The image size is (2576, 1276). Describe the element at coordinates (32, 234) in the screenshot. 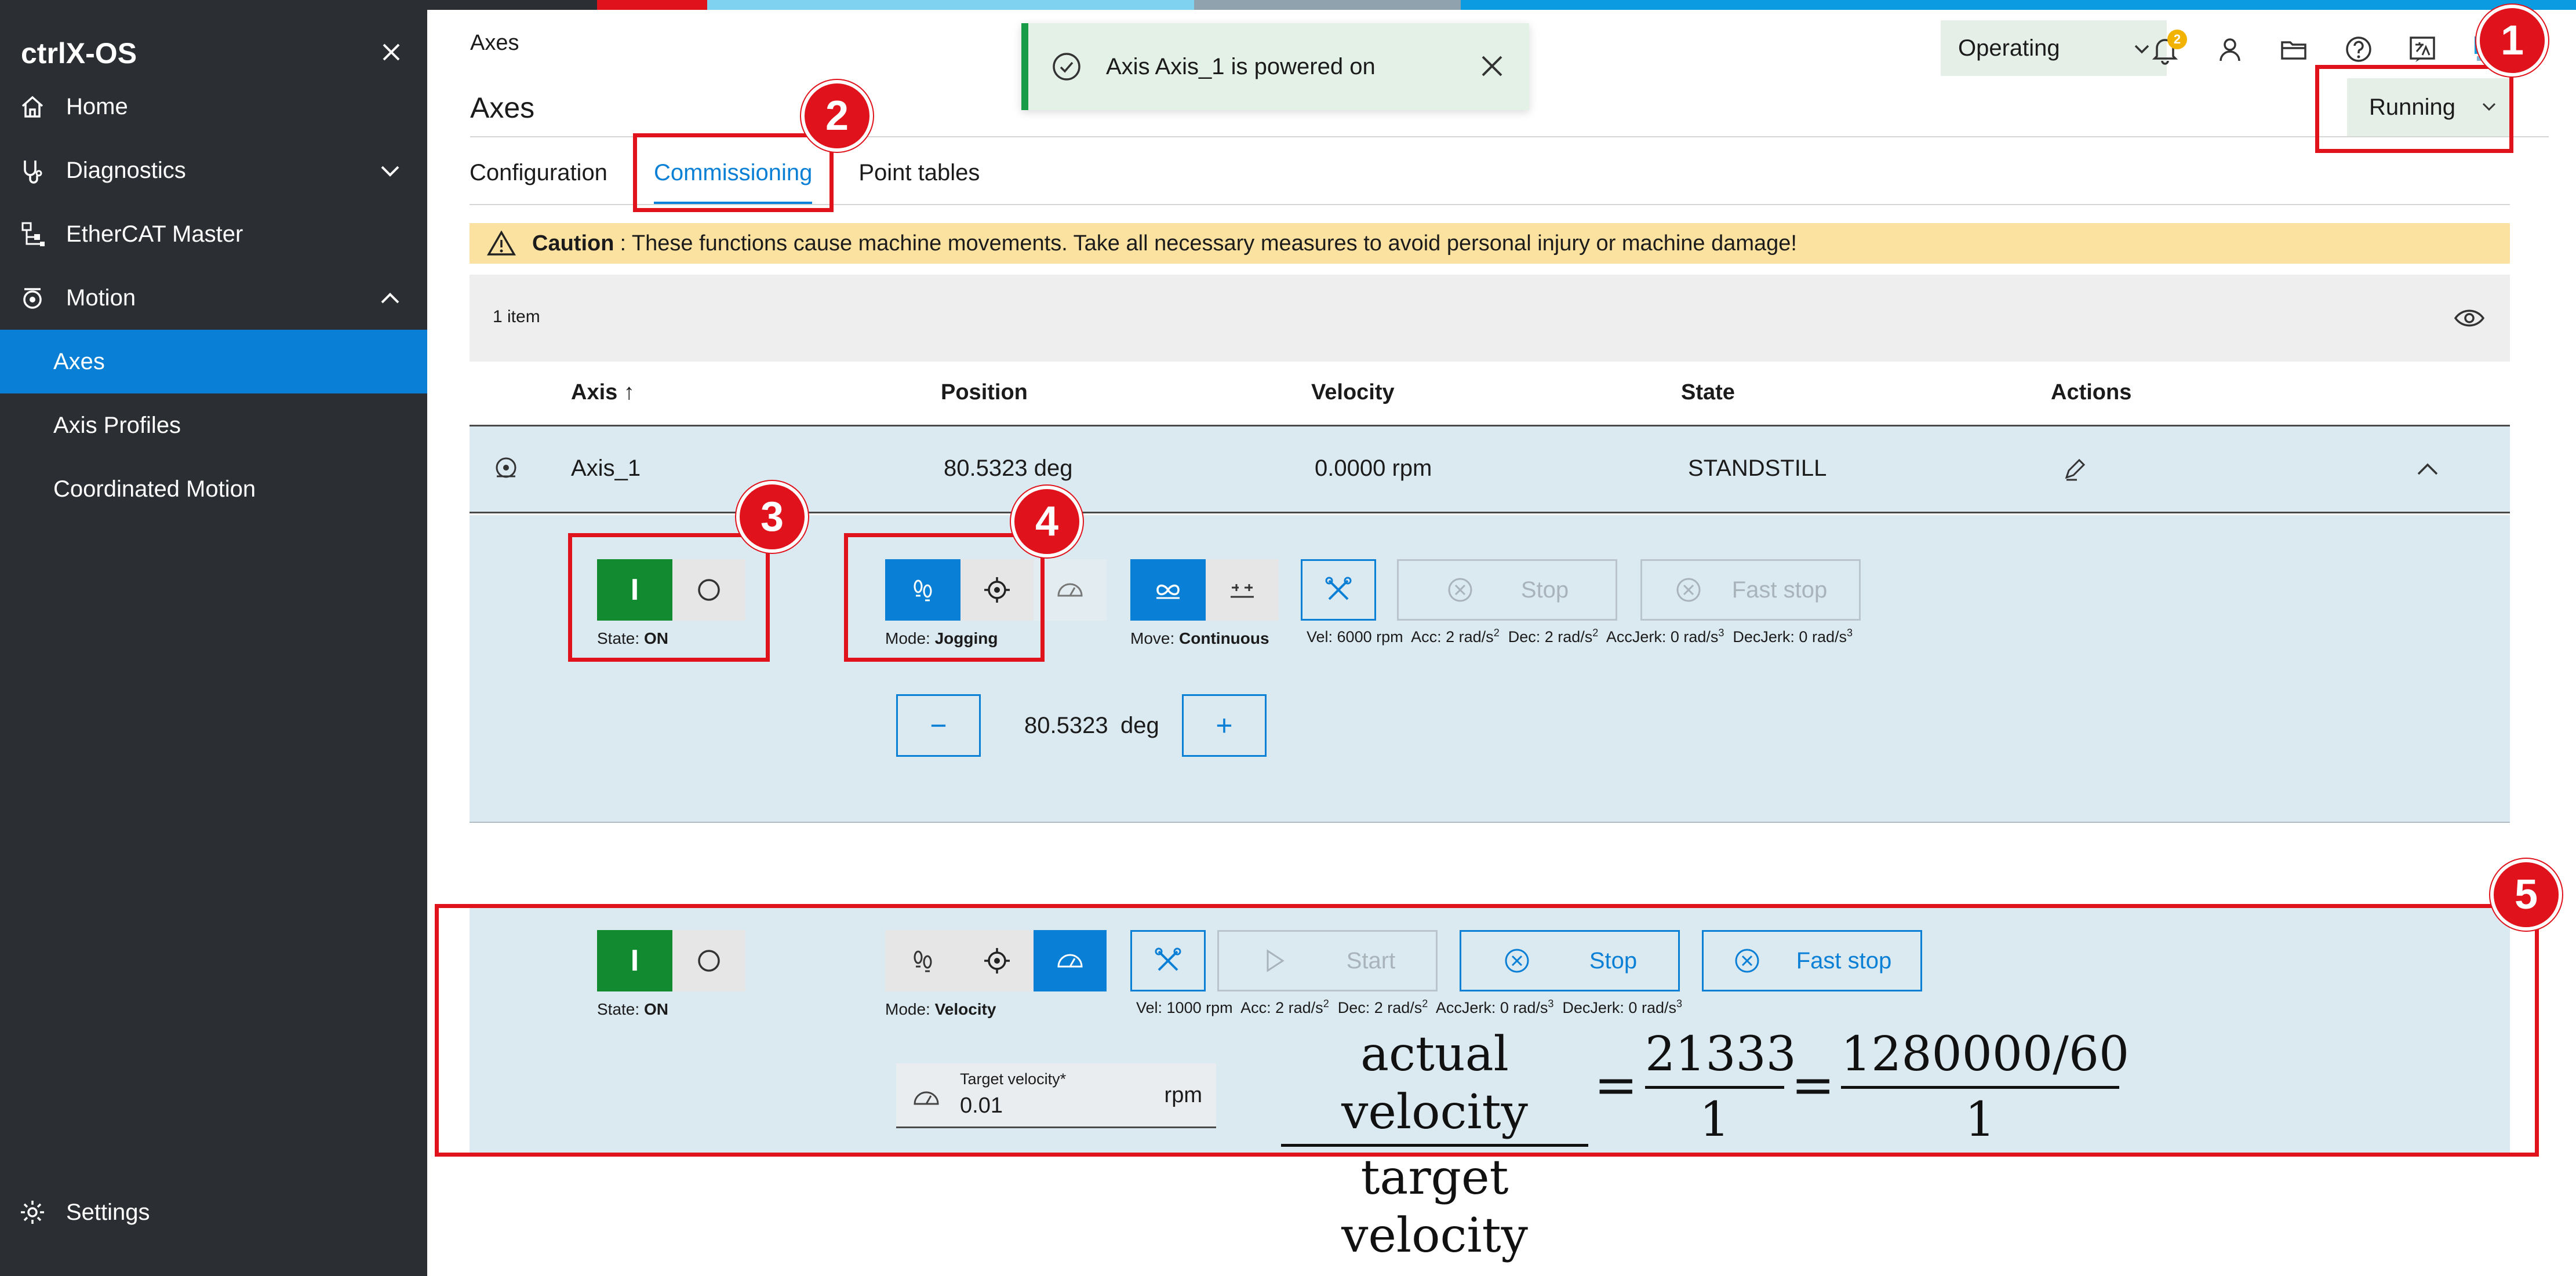

I see `network-icon` at that location.